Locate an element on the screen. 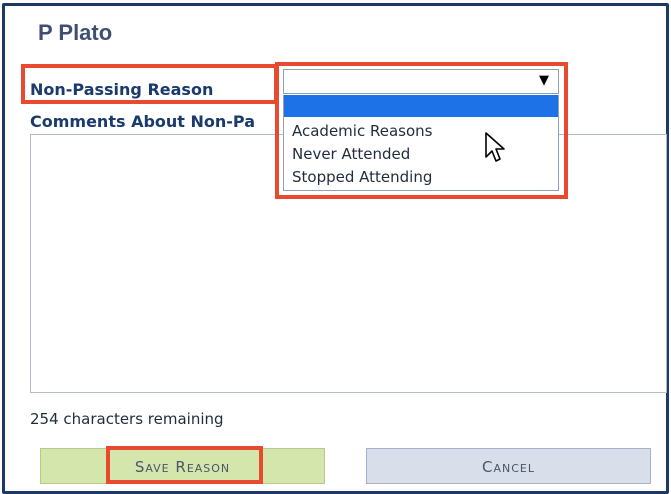 The width and height of the screenshot is (671, 494). reason-label-highlight is located at coordinates (149, 84).